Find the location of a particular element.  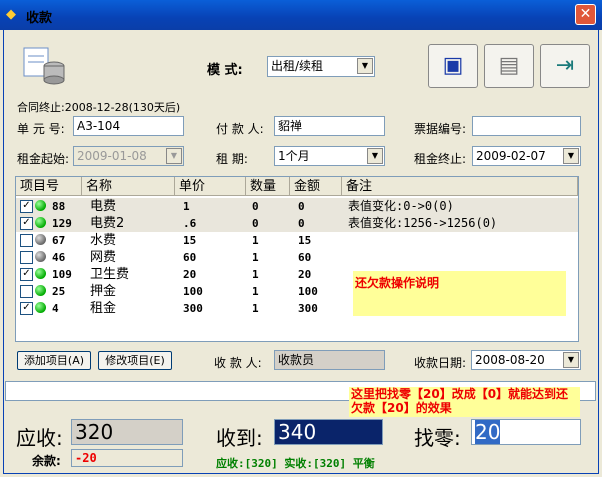

payer-label: 付 款 人: is located at coordinates (240, 129).